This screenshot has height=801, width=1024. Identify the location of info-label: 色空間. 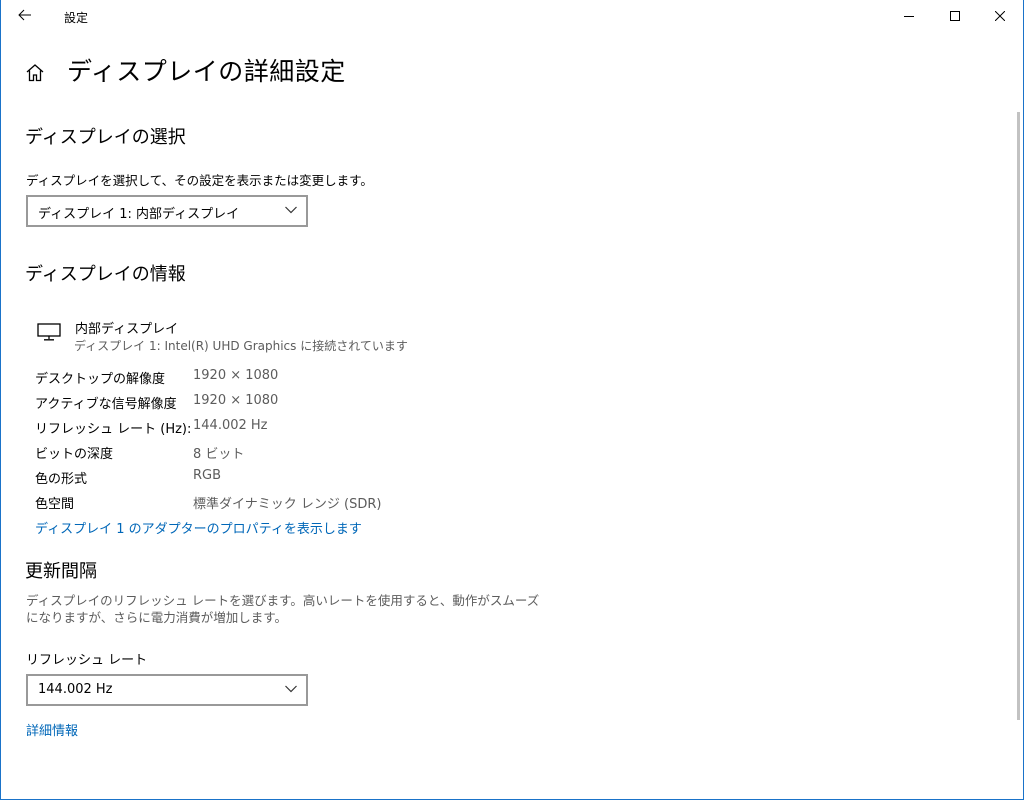
(55, 504).